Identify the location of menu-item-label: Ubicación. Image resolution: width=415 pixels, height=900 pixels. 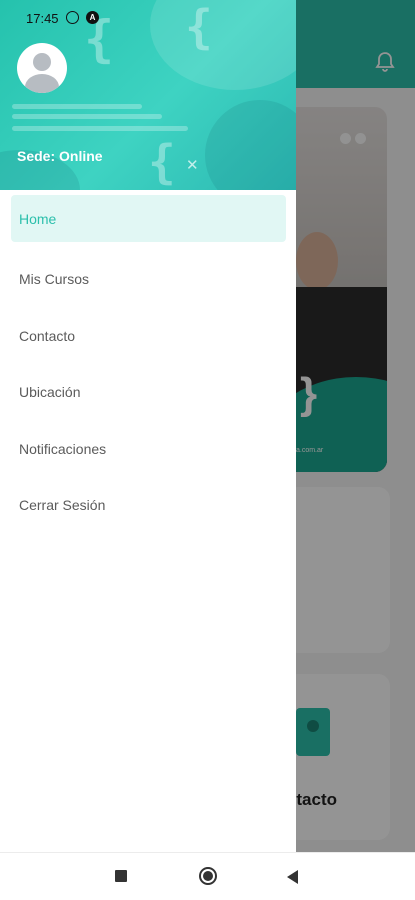
(50, 392).